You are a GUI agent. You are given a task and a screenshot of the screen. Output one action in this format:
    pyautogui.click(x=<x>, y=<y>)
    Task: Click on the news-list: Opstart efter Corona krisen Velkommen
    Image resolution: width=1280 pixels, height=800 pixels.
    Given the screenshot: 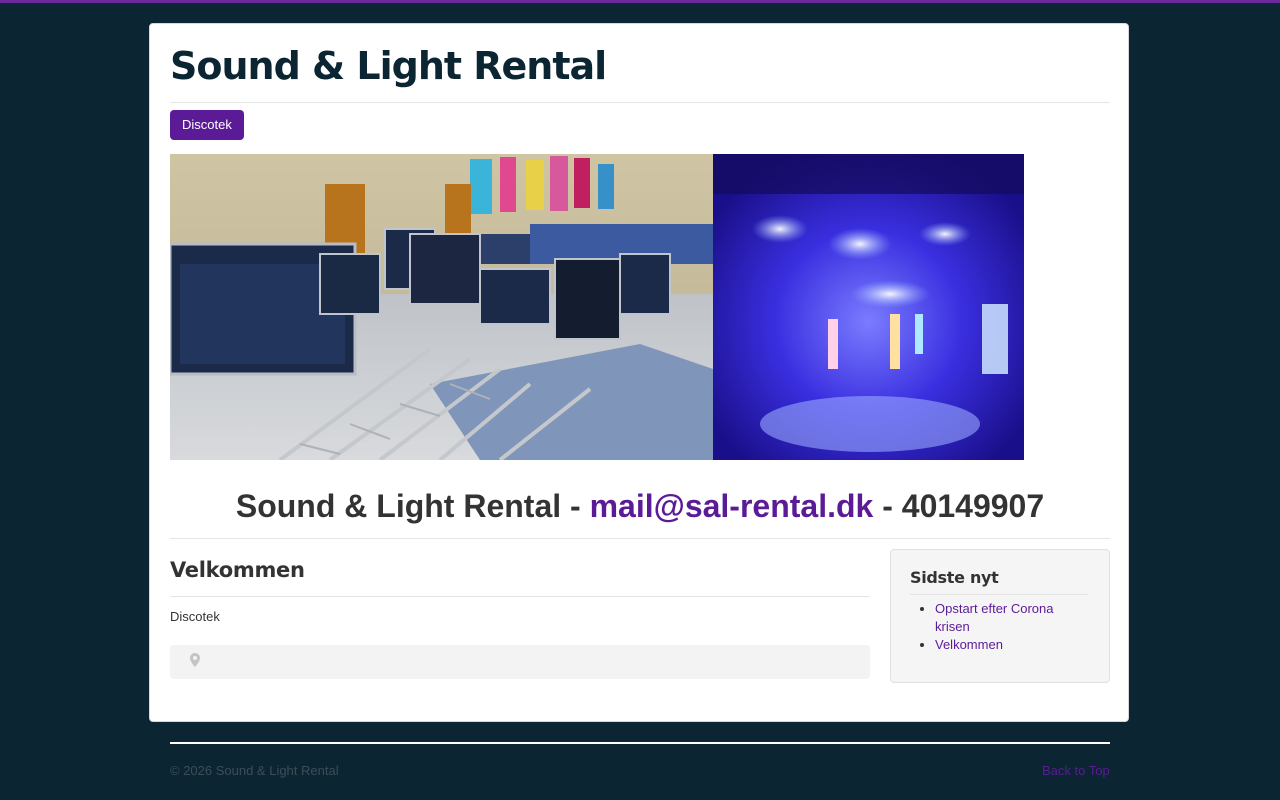 What is the action you would take?
    pyautogui.click(x=1000, y=627)
    